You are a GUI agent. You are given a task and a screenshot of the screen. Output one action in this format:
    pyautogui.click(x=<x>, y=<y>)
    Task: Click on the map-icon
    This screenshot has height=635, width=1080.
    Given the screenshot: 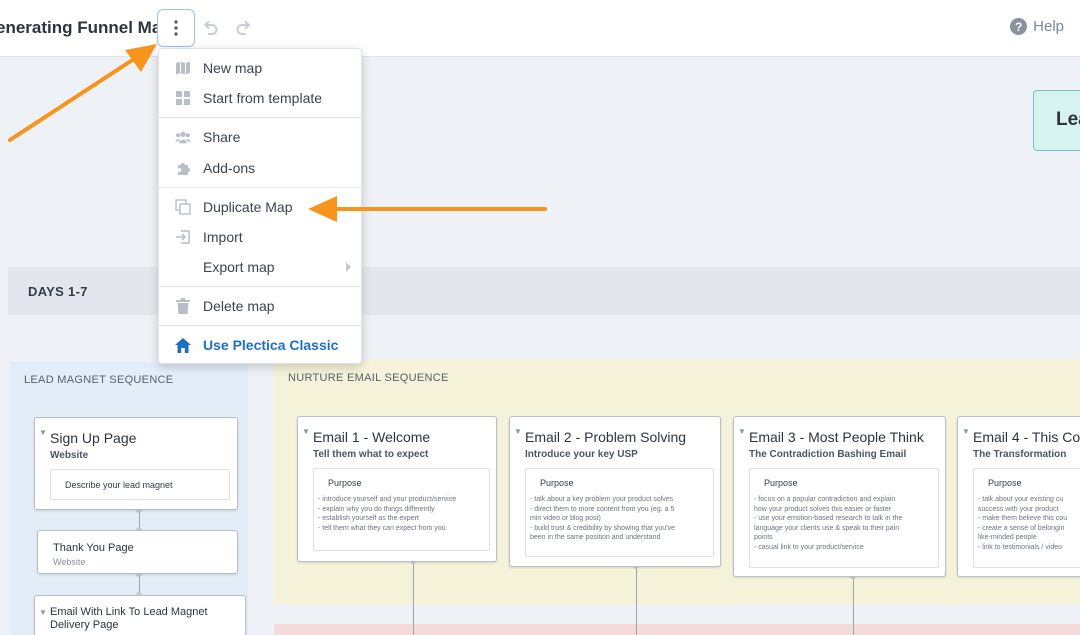 What is the action you would take?
    pyautogui.click(x=183, y=68)
    